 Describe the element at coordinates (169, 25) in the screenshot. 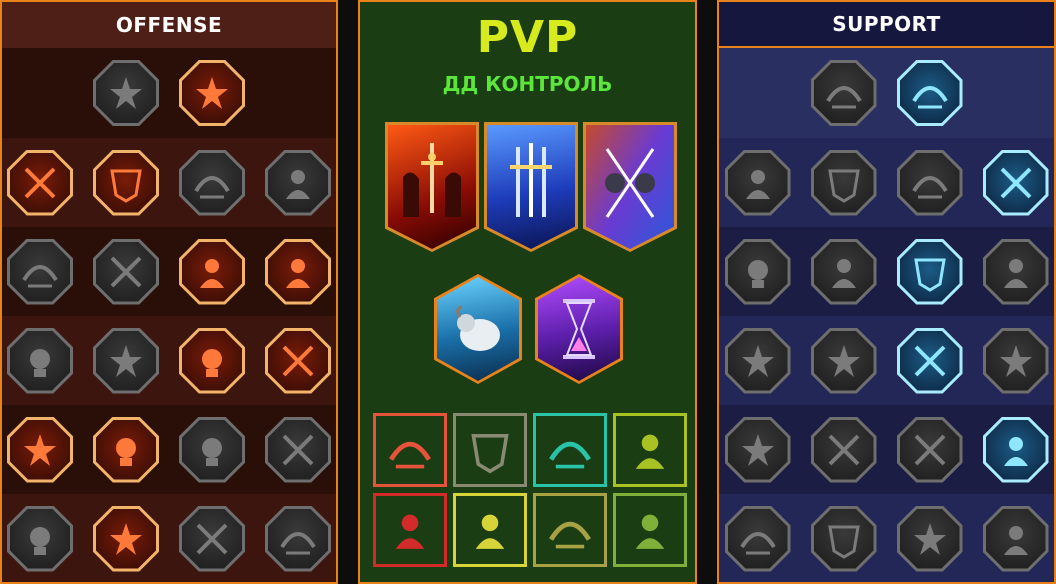

I see `offense-title: OFFENSE` at that location.